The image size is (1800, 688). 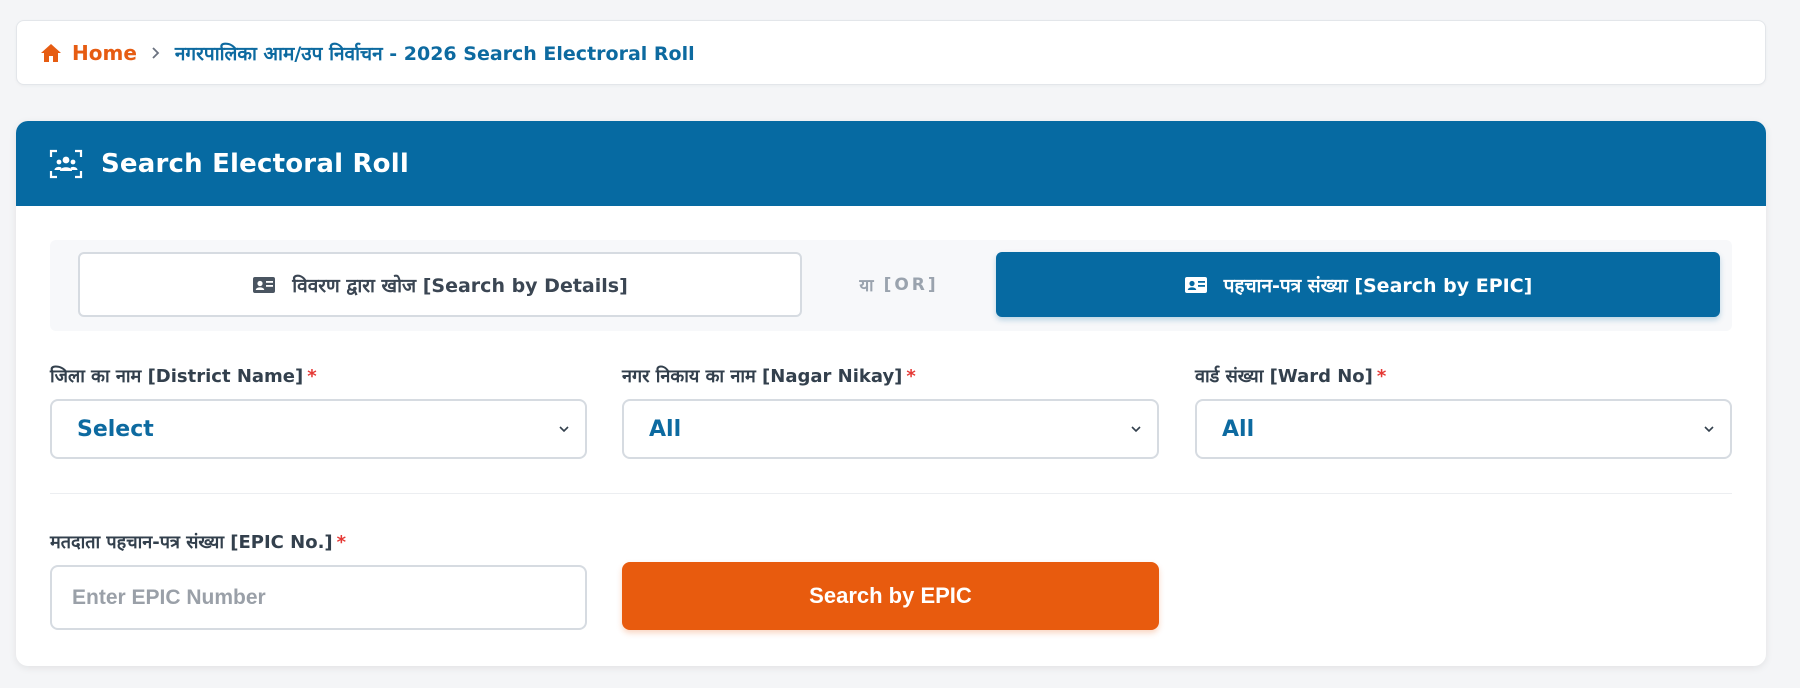 What do you see at coordinates (891, 493) in the screenshot?
I see `section-divider` at bounding box center [891, 493].